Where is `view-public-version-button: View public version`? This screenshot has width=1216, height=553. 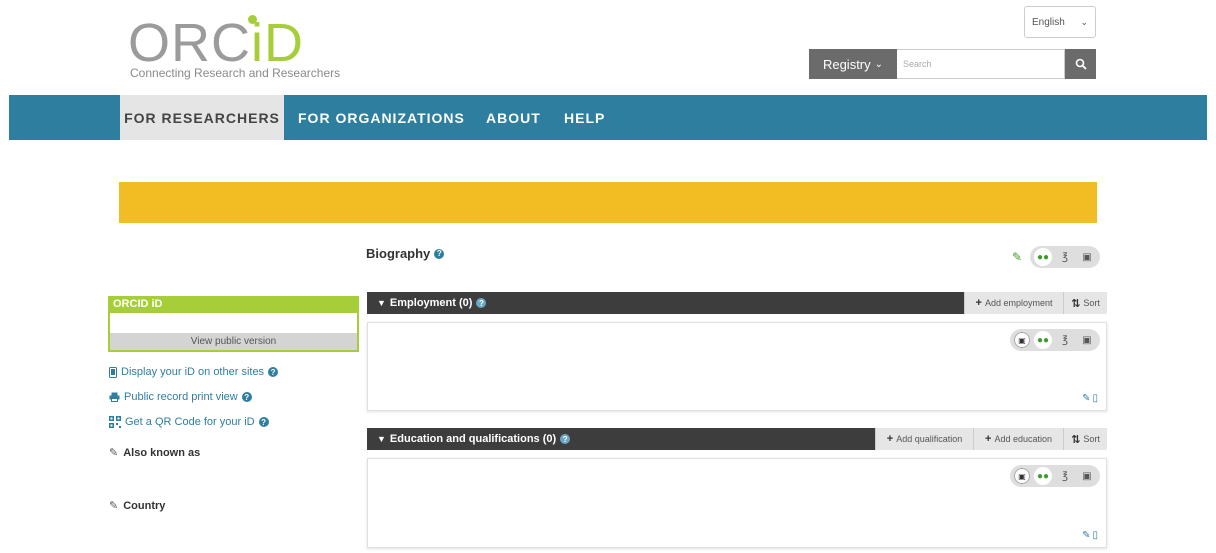 view-public-version-button: View public version is located at coordinates (233, 342).